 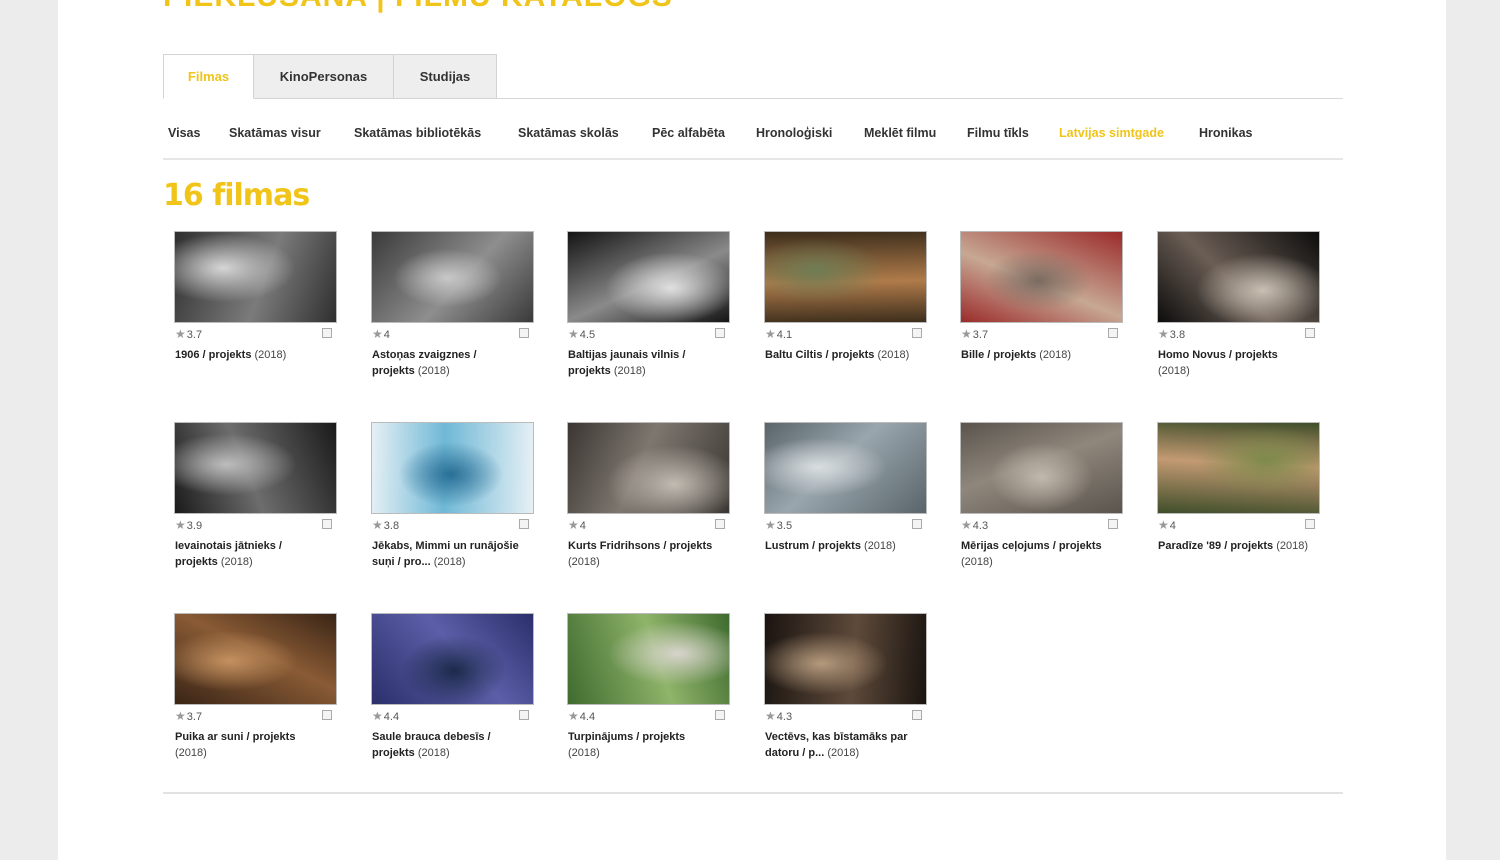 I want to click on film-card: ★3.7 Puika ar suni / projekts (2018), so click(x=256, y=698).